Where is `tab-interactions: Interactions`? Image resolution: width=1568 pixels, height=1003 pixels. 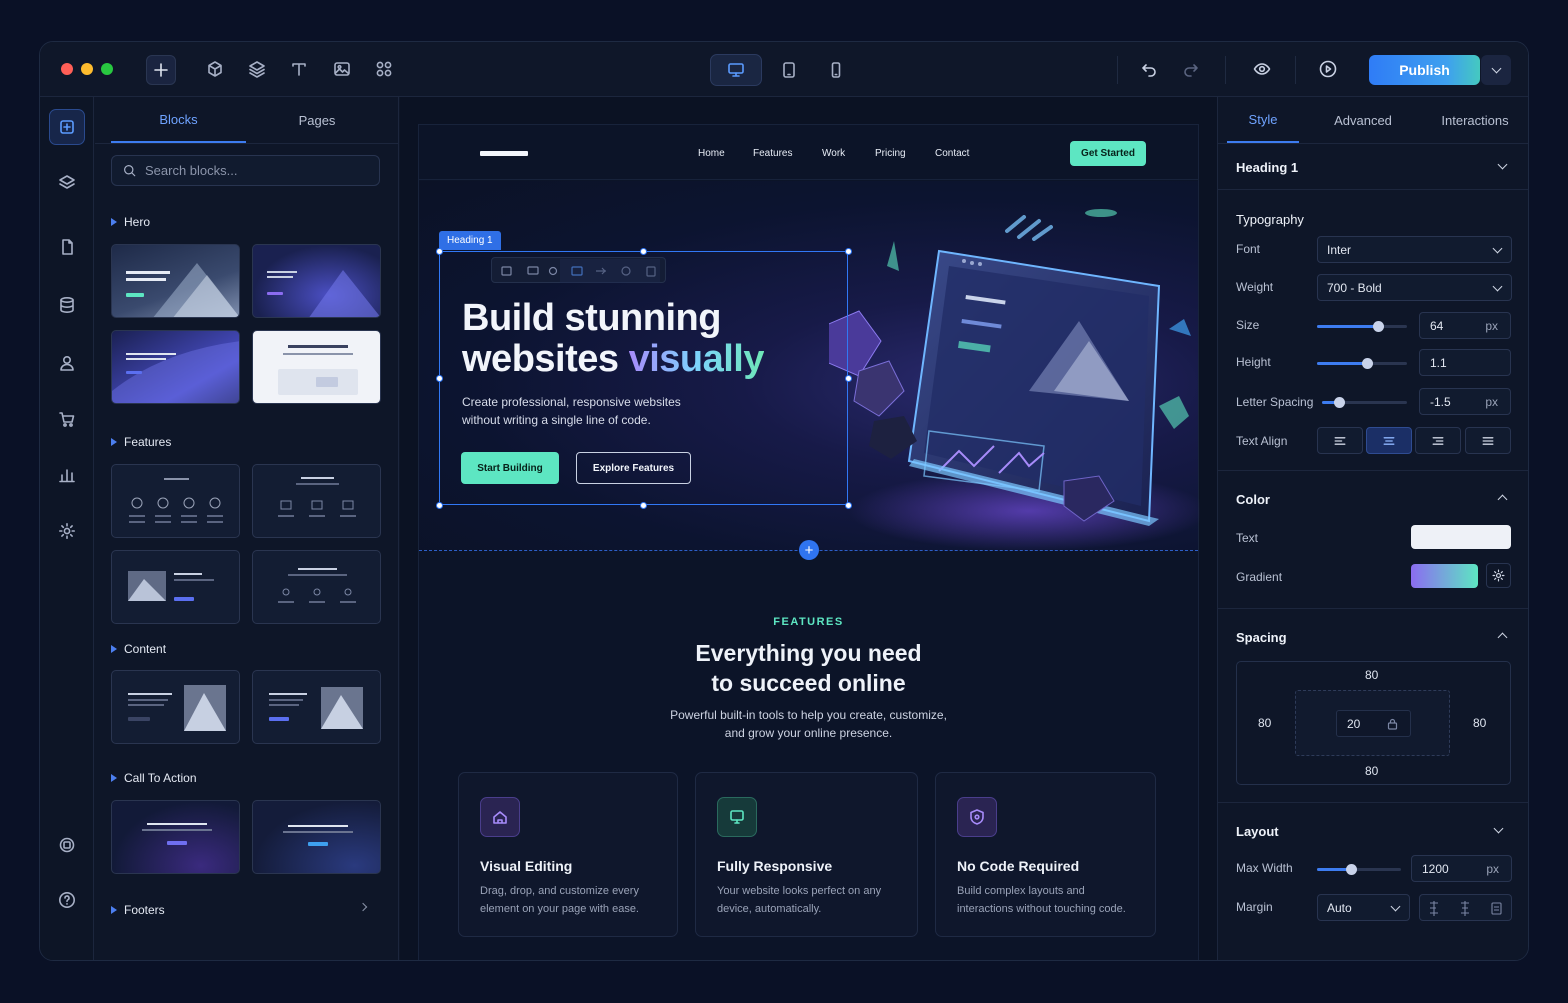
tab-interactions: Interactions is located at coordinates (1475, 120).